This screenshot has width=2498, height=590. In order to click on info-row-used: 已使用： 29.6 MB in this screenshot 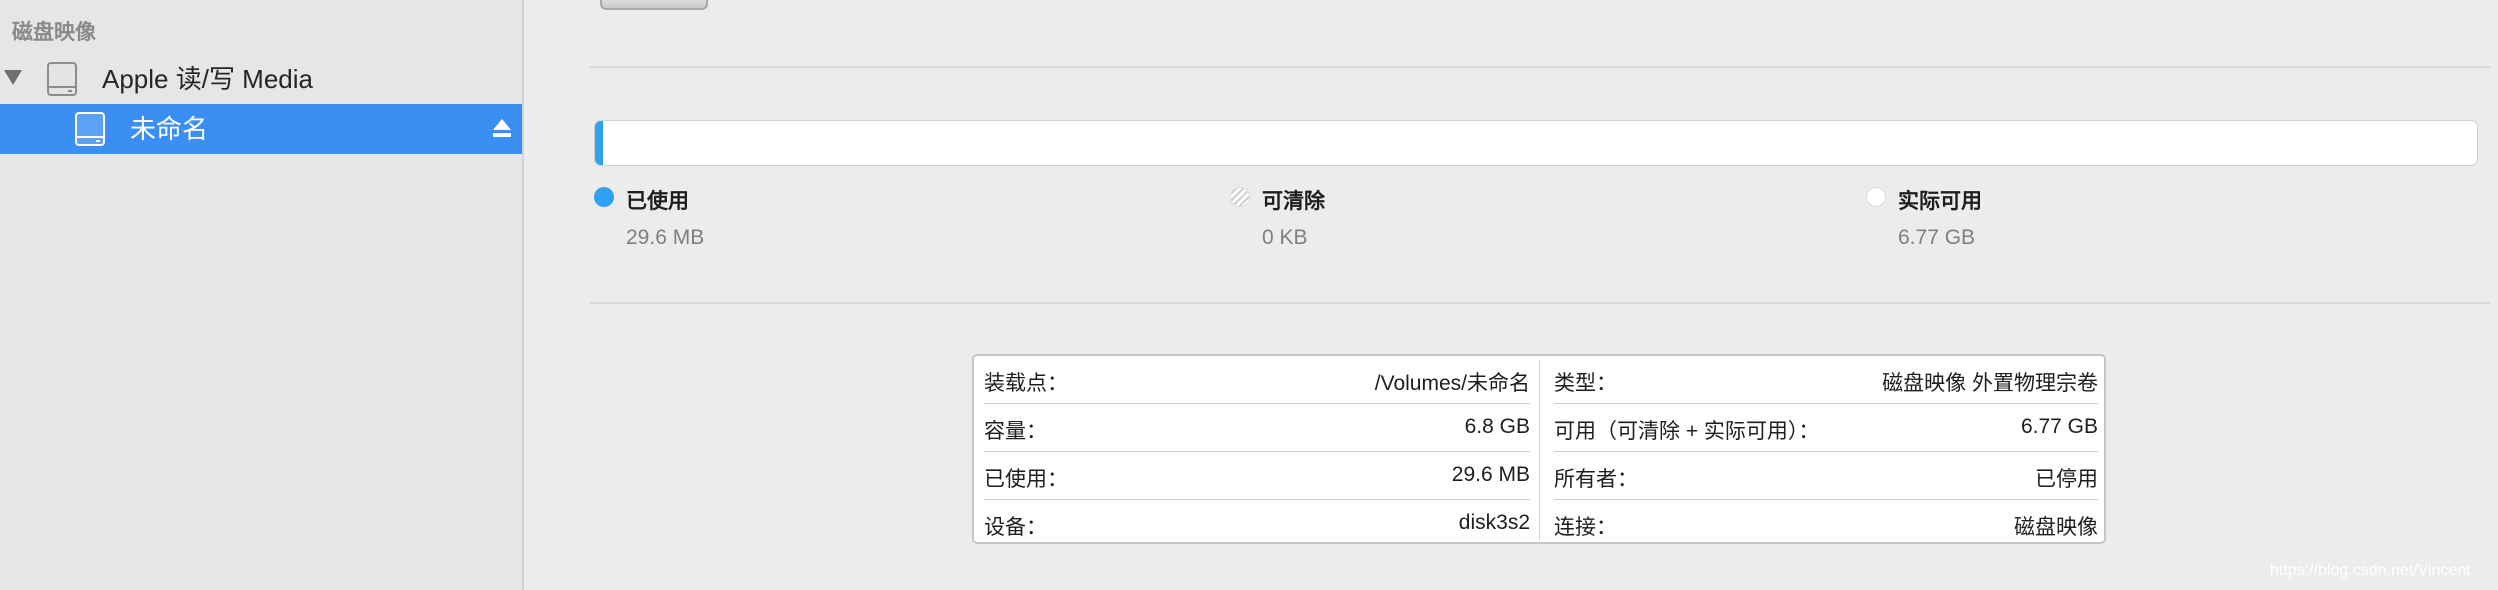, I will do `click(1257, 476)`.